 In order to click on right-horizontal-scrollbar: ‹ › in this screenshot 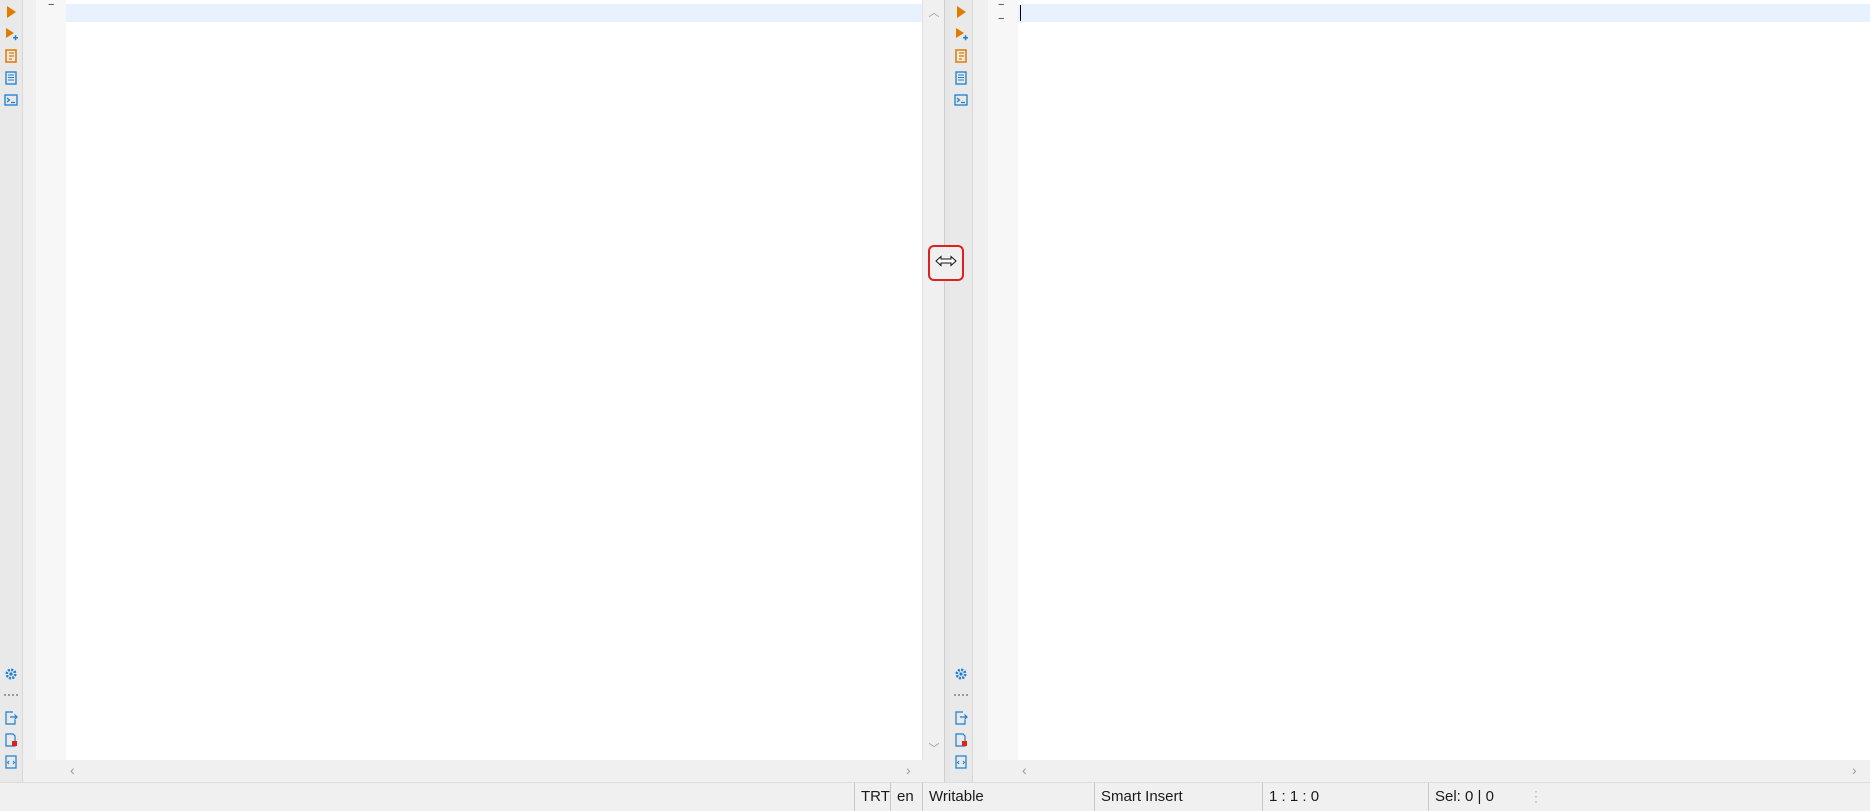, I will do `click(1444, 771)`.